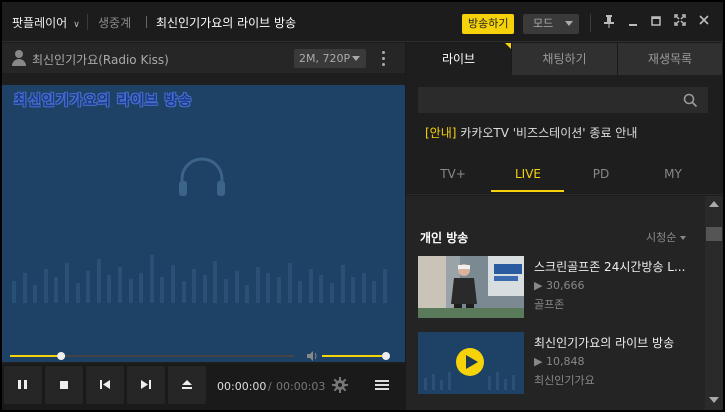 The width and height of the screenshot is (725, 412). I want to click on notice-text: 카카오TV '비즈스테이션' 종료 안내, so click(549, 133).